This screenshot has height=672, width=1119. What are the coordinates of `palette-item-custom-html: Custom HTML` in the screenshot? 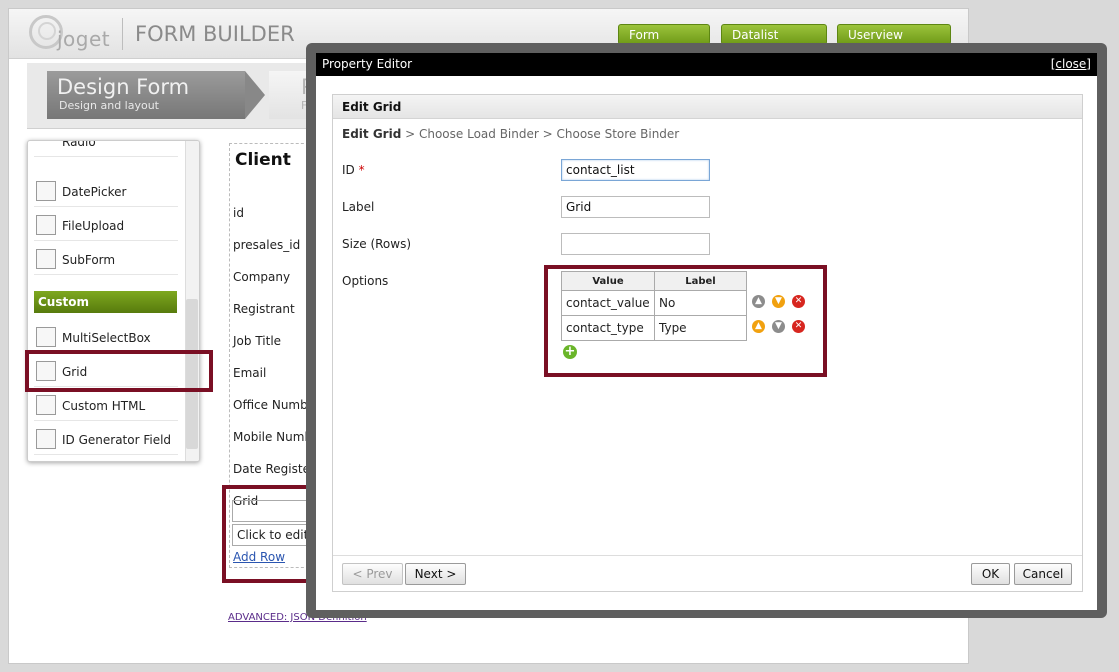 It's located at (106, 406).